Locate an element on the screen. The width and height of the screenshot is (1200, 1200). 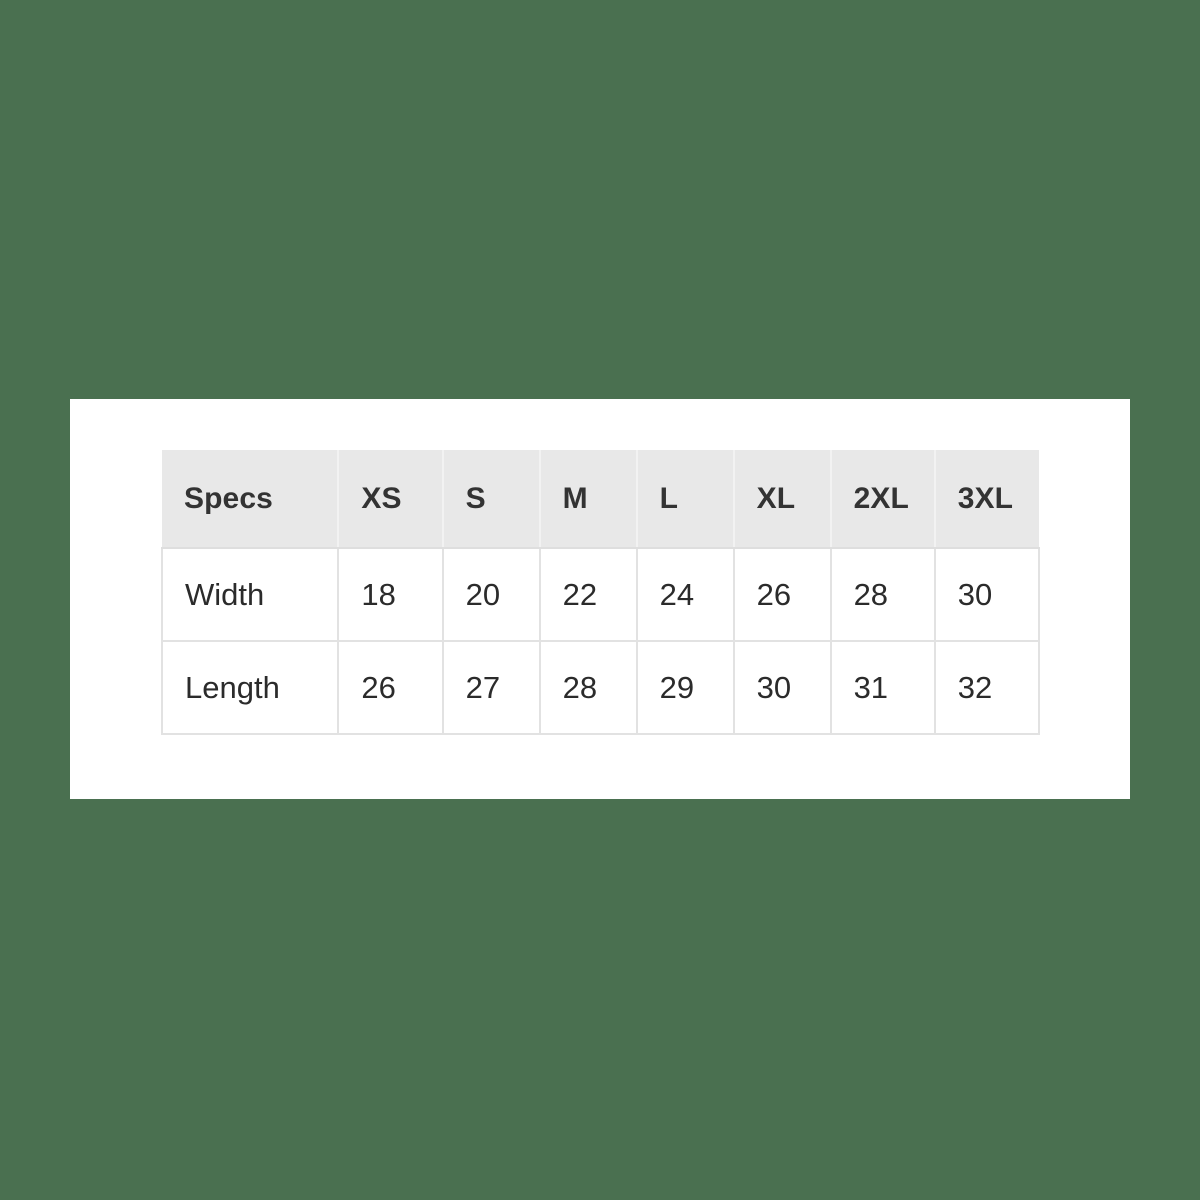
cell-width-m: 22 is located at coordinates (588, 595).